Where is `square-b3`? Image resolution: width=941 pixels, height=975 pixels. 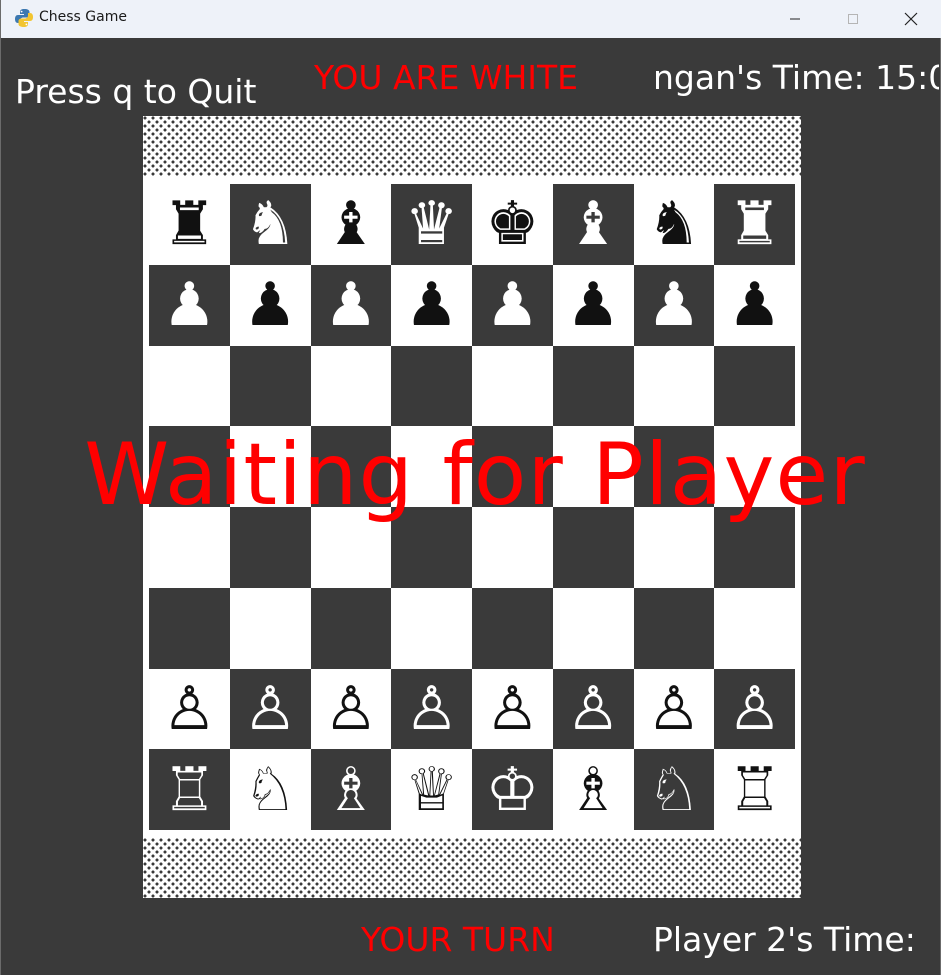
square-b3 is located at coordinates (270, 628).